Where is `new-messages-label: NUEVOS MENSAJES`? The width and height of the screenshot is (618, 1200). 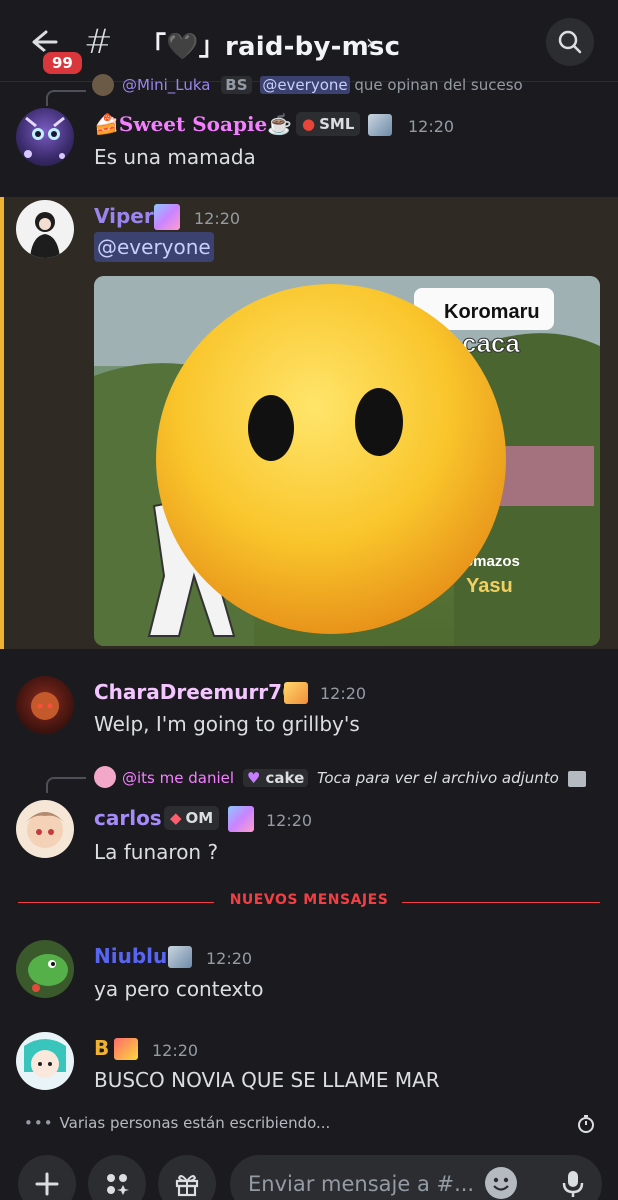 new-messages-label: NUEVOS MENSAJES is located at coordinates (309, 900).